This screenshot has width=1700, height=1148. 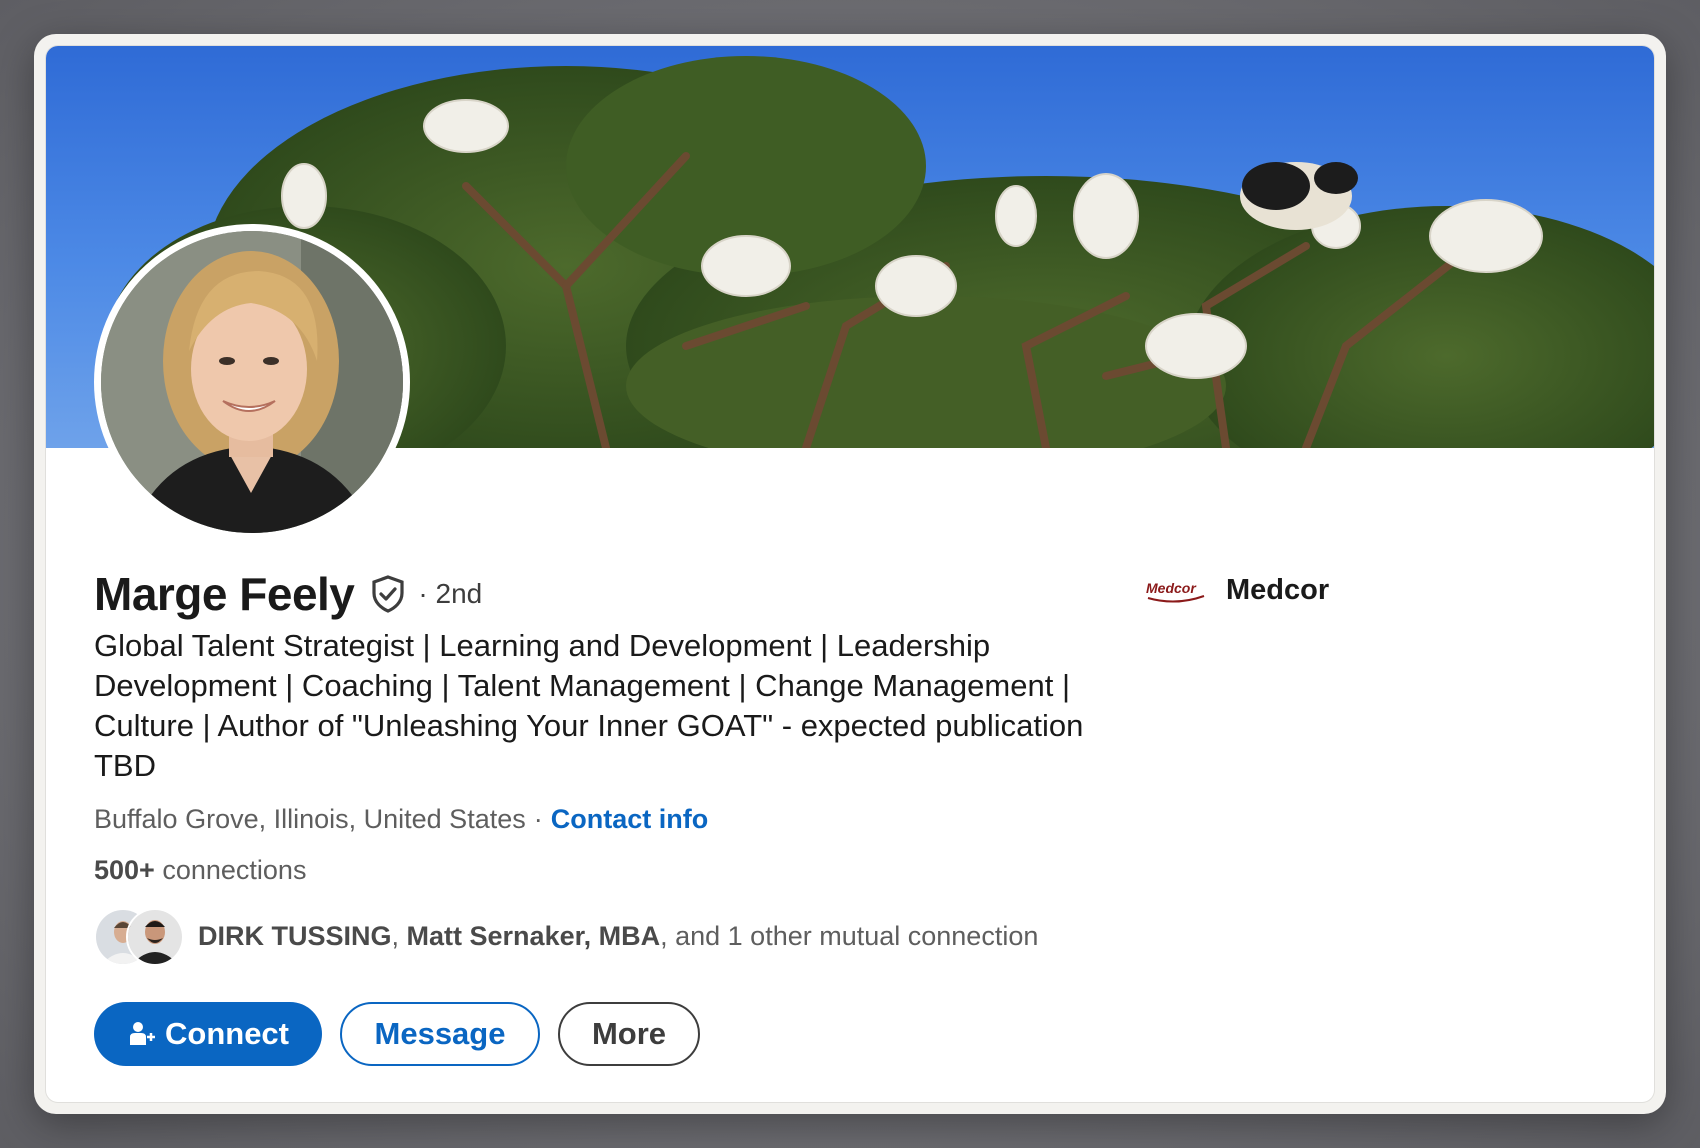 What do you see at coordinates (849, 935) in the screenshot?
I see `mutual-rest: , and 1 other mutual connection` at bounding box center [849, 935].